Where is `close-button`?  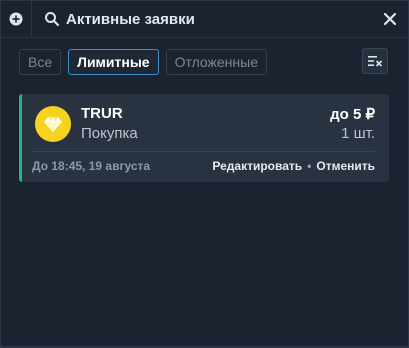 close-button is located at coordinates (390, 19).